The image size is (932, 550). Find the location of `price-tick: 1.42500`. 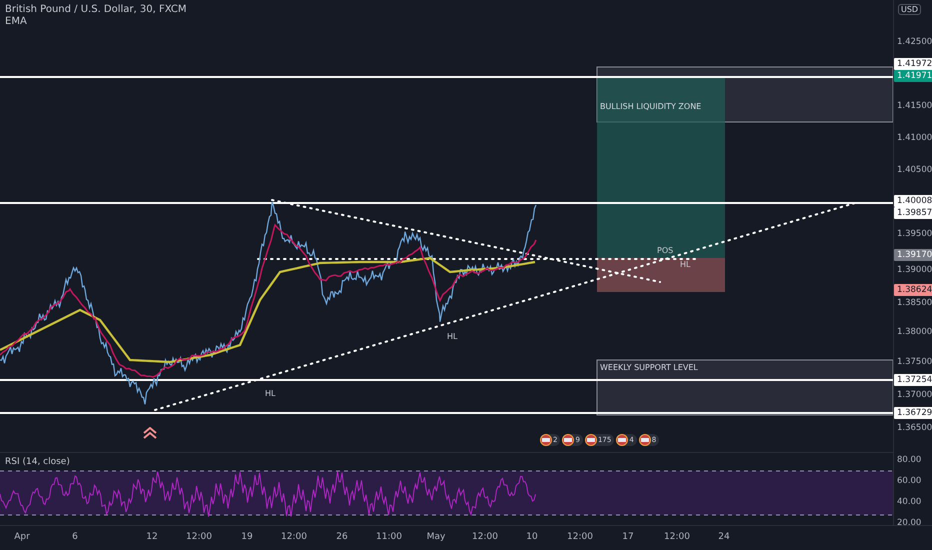

price-tick: 1.42500 is located at coordinates (914, 42).